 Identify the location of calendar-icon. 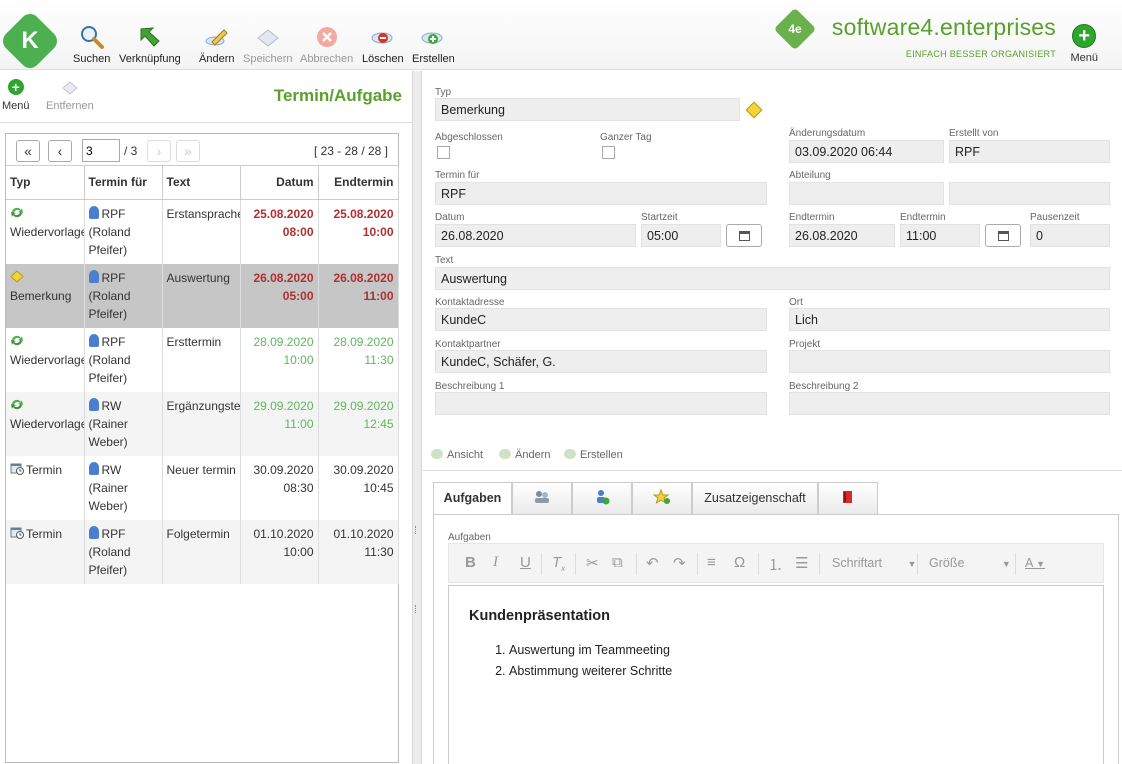
(1003, 236).